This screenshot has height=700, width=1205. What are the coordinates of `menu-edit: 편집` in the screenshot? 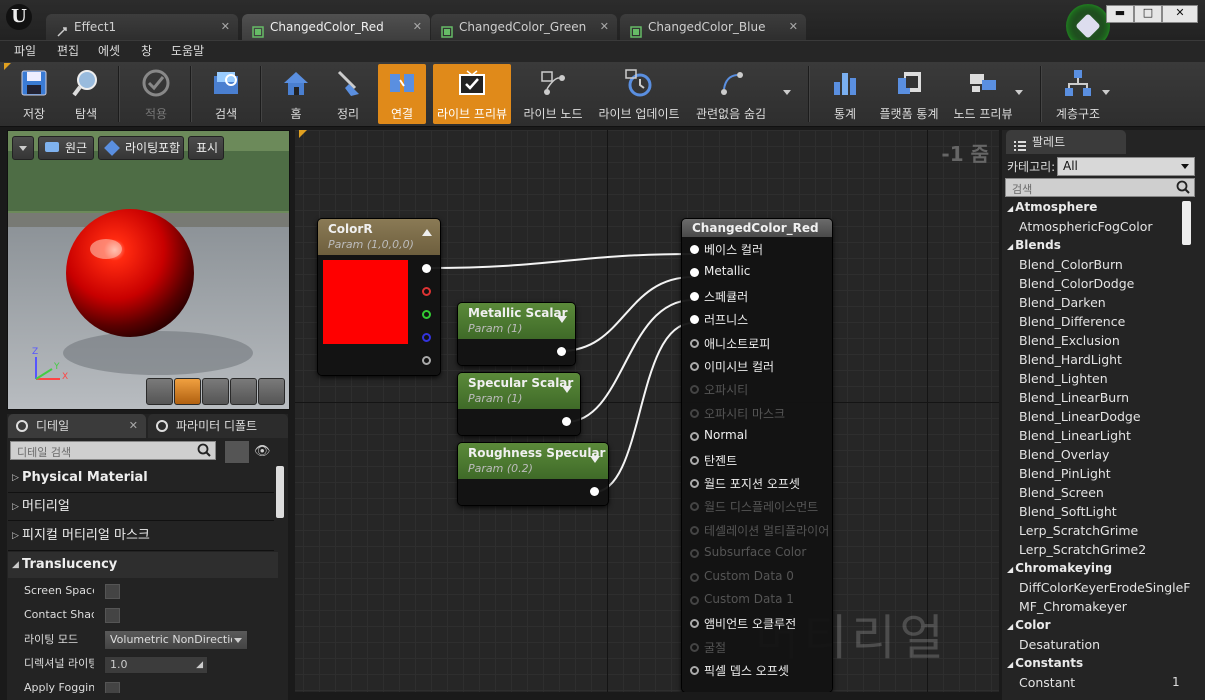 It's located at (68, 51).